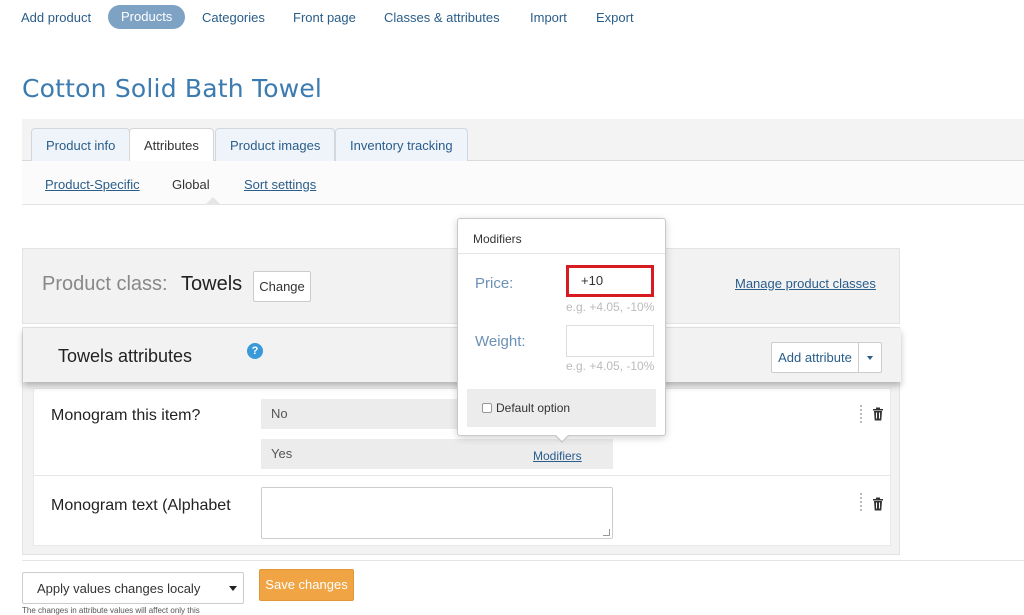 This screenshot has width=1024, height=615. I want to click on attributes-title: Towels attributes, so click(125, 356).